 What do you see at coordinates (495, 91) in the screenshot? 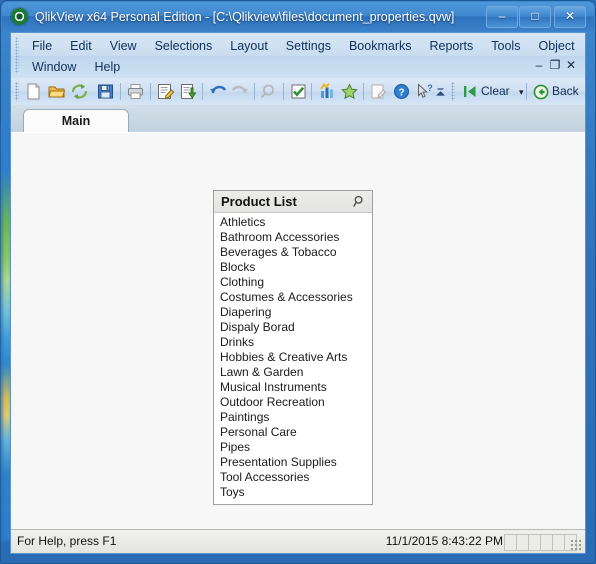
I see `clear-selections-label: Clear` at bounding box center [495, 91].